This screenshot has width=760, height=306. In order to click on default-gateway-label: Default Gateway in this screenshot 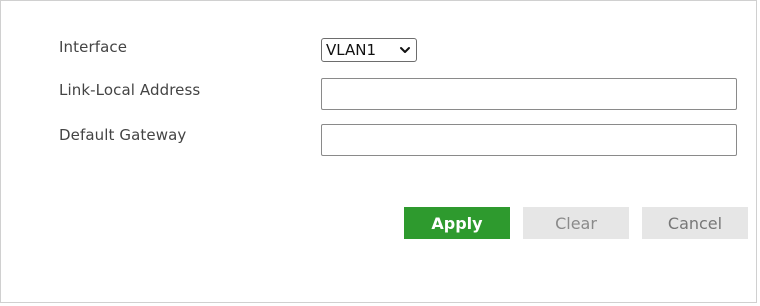, I will do `click(123, 135)`.